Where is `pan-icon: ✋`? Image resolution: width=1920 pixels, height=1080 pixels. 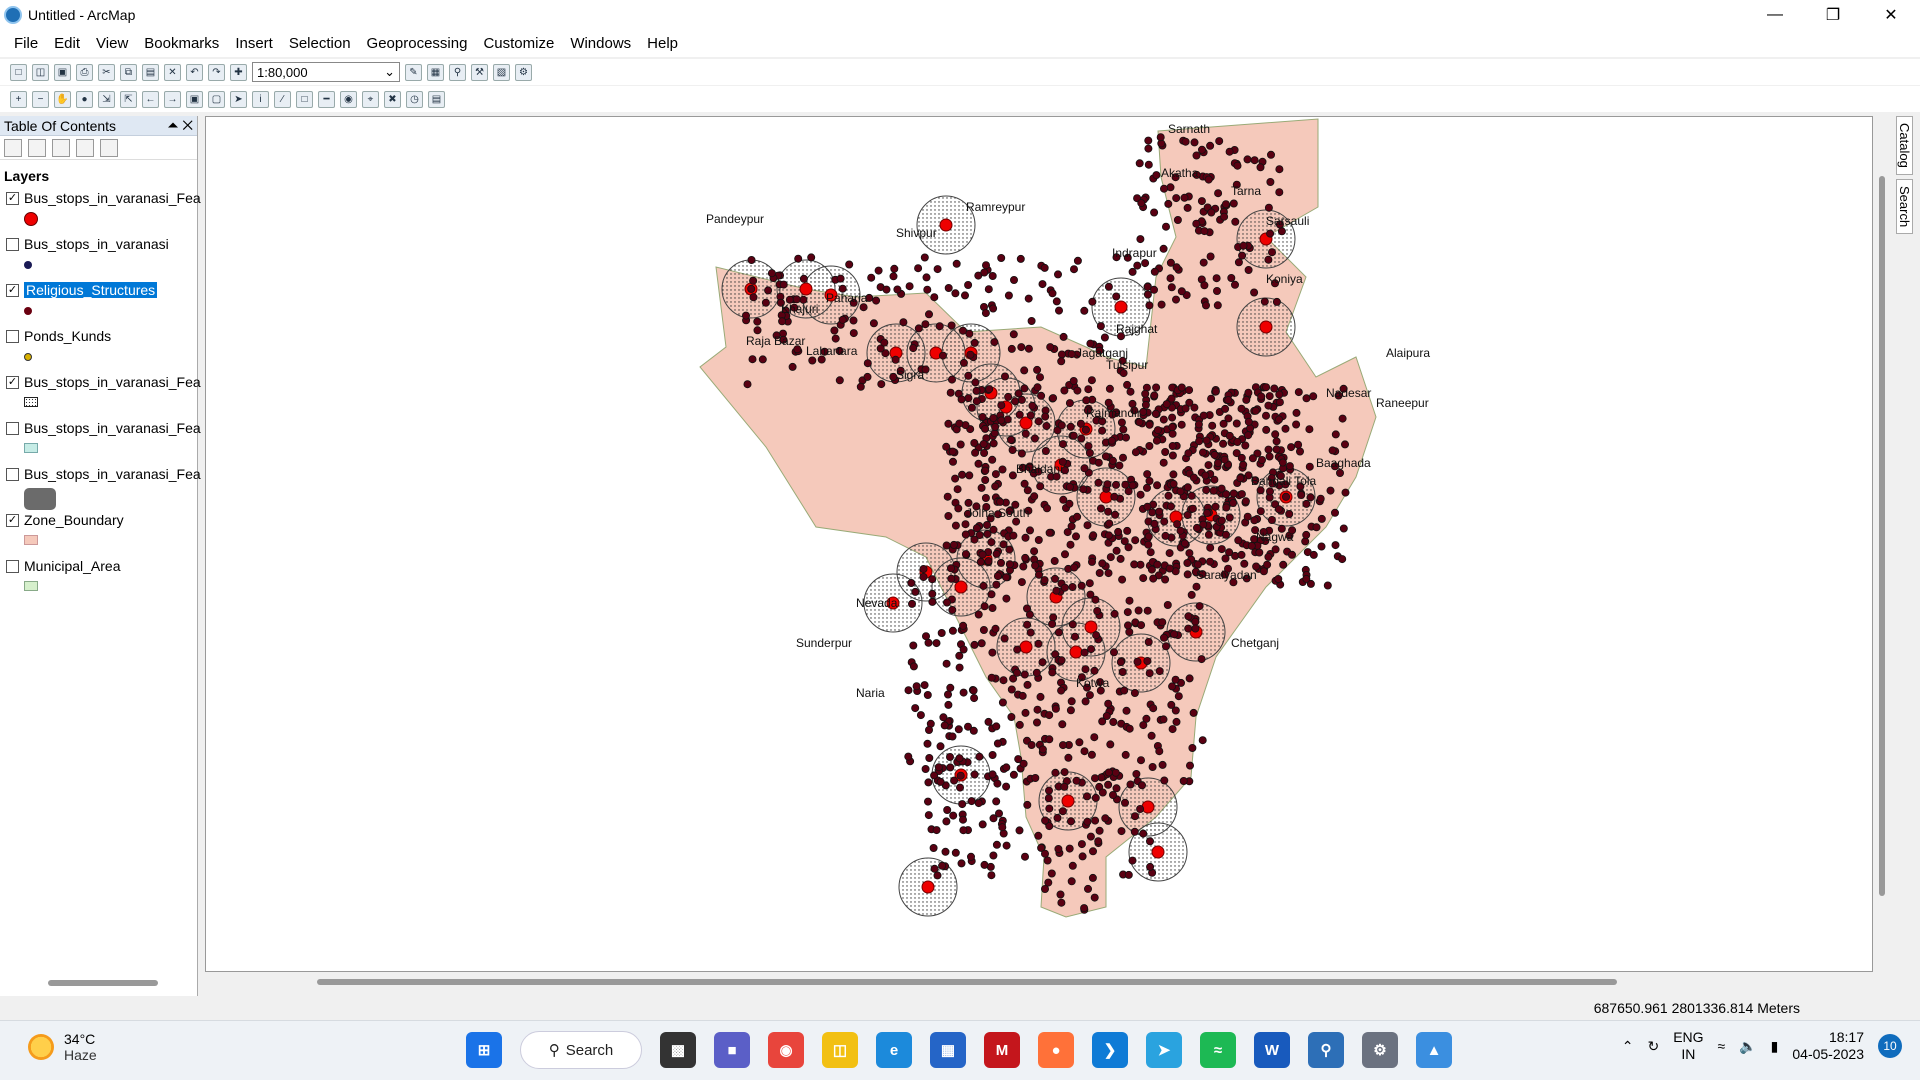 pan-icon: ✋ is located at coordinates (62, 99).